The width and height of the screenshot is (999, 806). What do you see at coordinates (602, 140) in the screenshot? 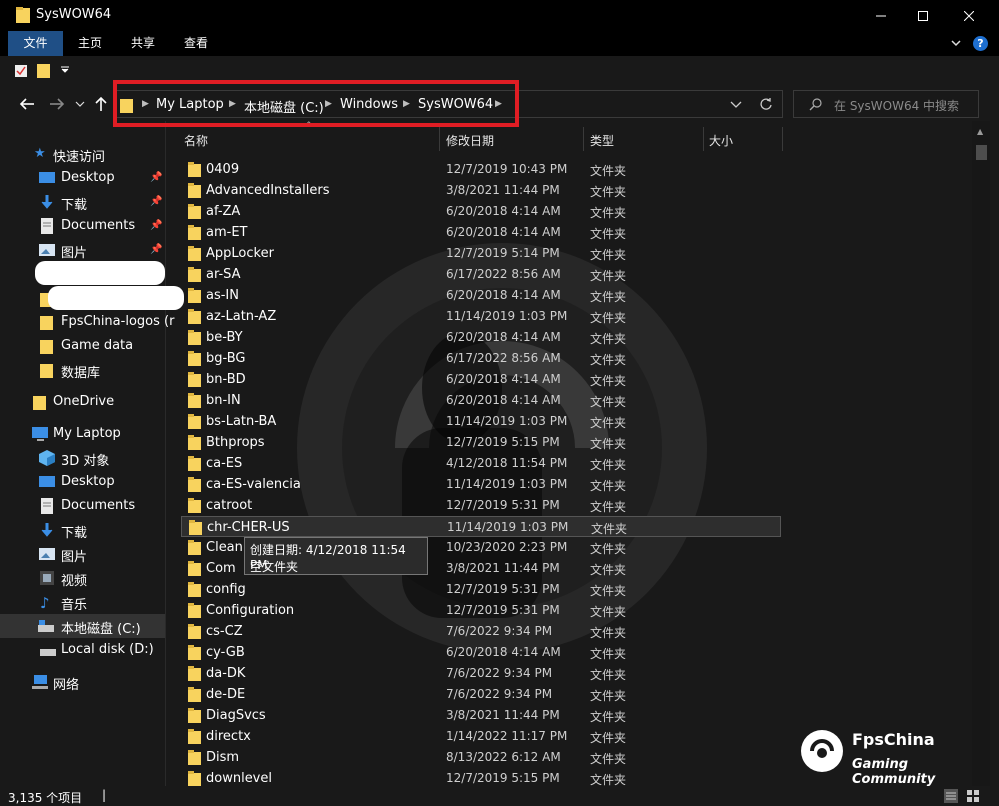
I see `column-type: 类型` at bounding box center [602, 140].